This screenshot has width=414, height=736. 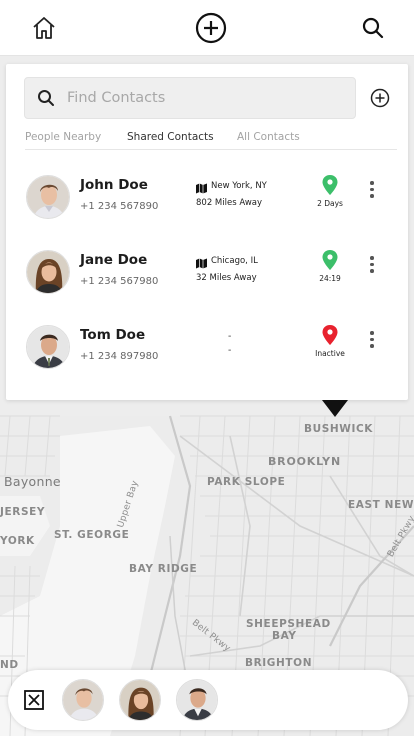 I want to click on map-label-new-york: YORK, so click(x=17, y=541).